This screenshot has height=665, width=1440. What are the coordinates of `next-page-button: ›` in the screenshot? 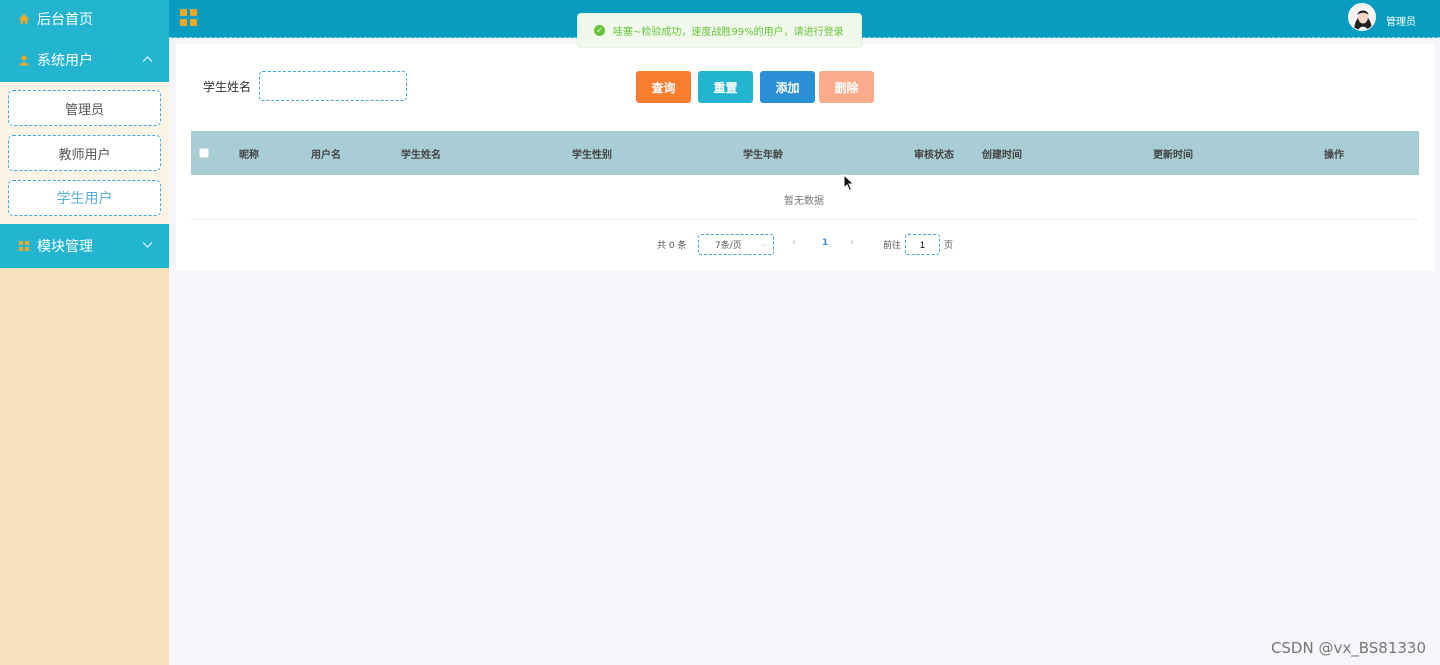 It's located at (852, 242).